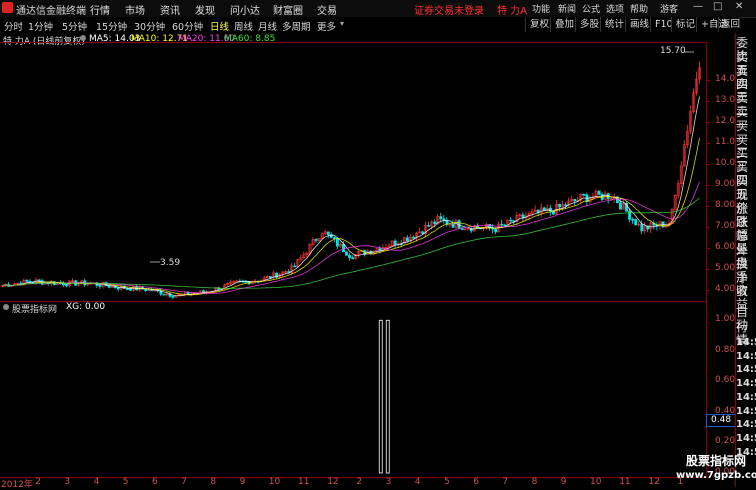  What do you see at coordinates (725, 225) in the screenshot?
I see `price-tick-label: 7.00` at bounding box center [725, 225].